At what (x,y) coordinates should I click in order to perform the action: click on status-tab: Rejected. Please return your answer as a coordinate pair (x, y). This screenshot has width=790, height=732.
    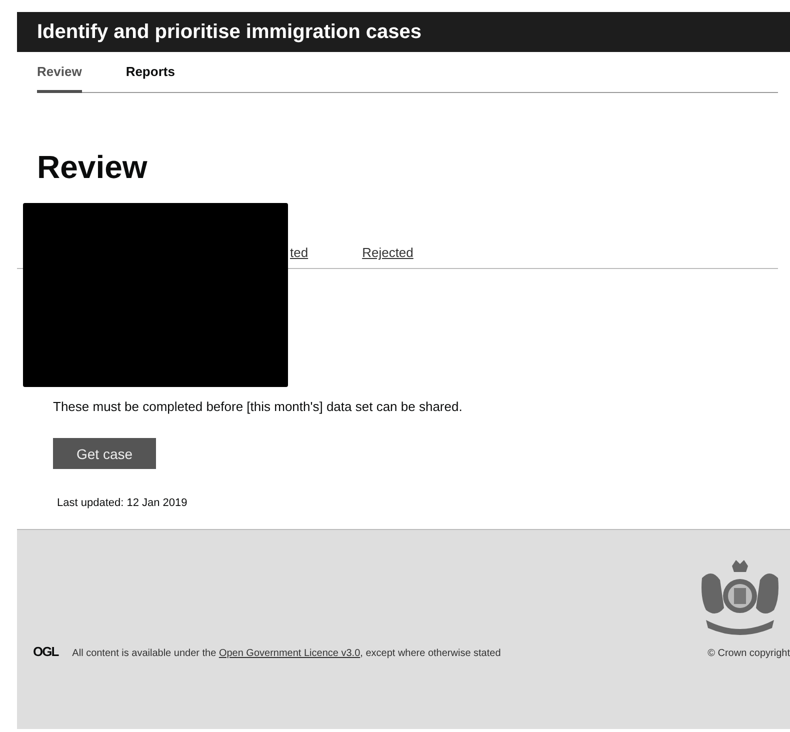
    Looking at the image, I should click on (388, 254).